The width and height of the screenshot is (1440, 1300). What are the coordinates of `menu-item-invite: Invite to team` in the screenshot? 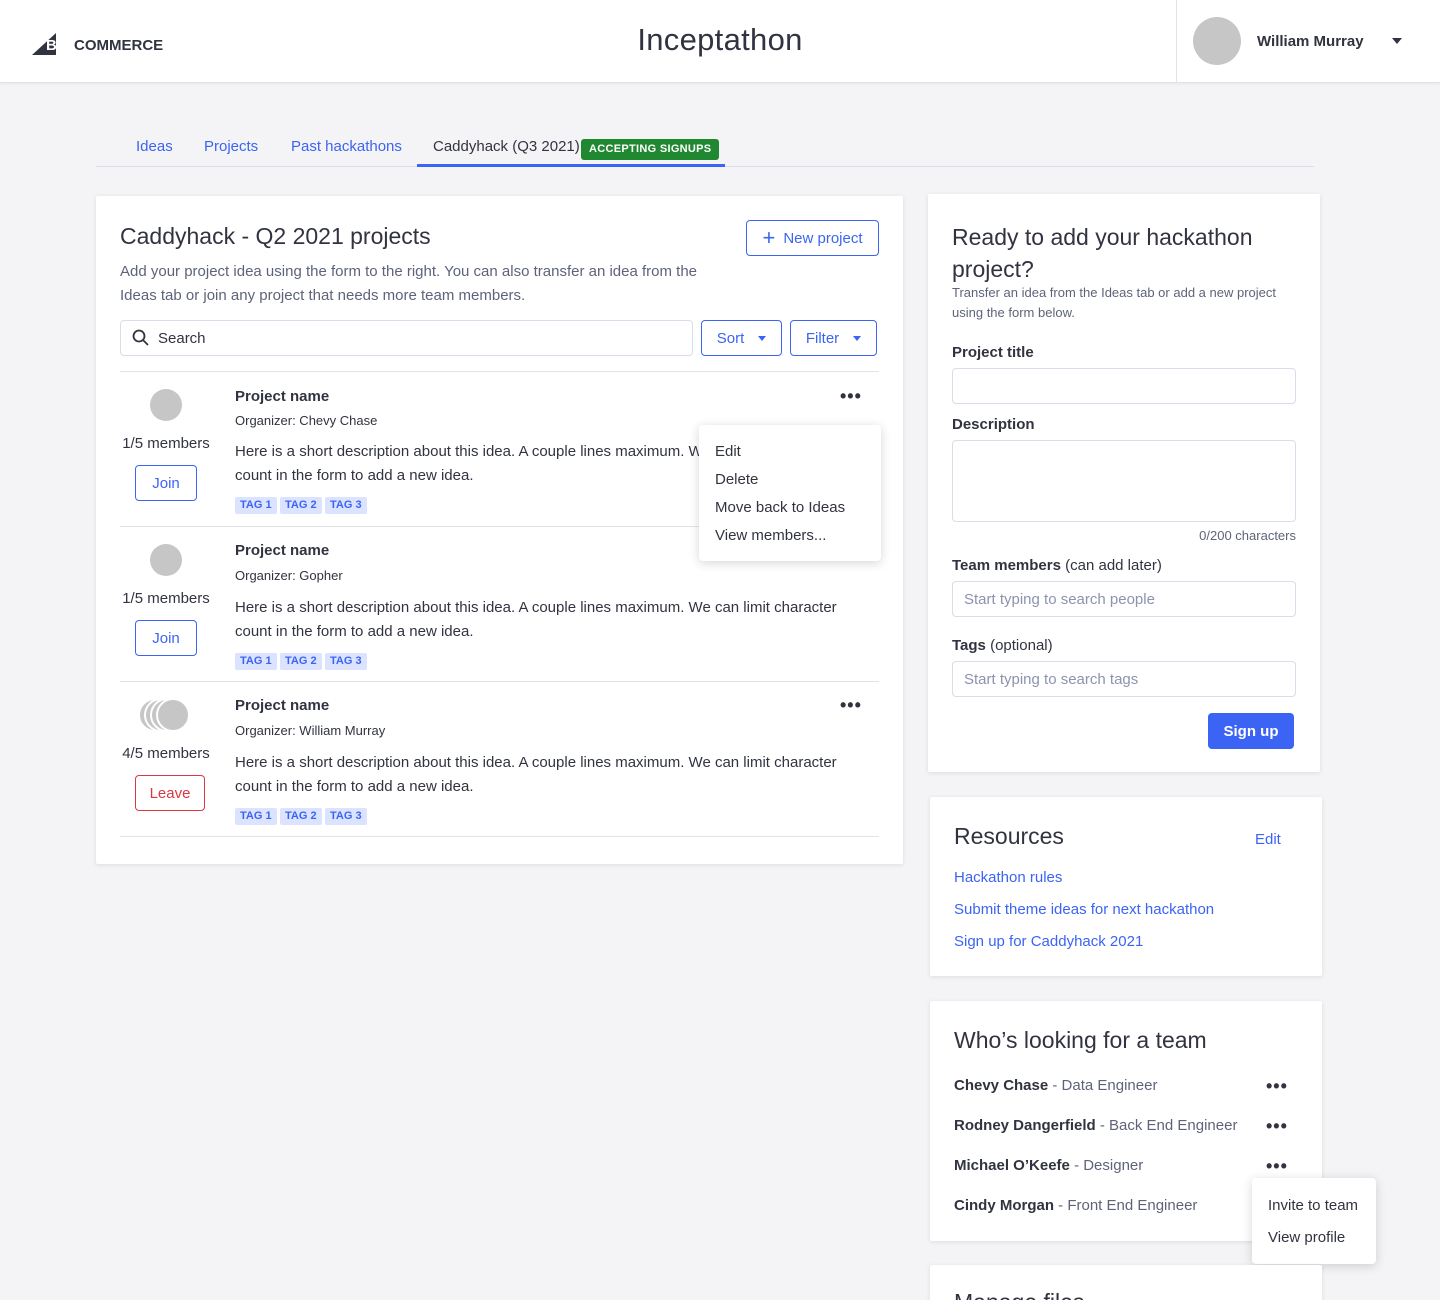 It's located at (1313, 1205).